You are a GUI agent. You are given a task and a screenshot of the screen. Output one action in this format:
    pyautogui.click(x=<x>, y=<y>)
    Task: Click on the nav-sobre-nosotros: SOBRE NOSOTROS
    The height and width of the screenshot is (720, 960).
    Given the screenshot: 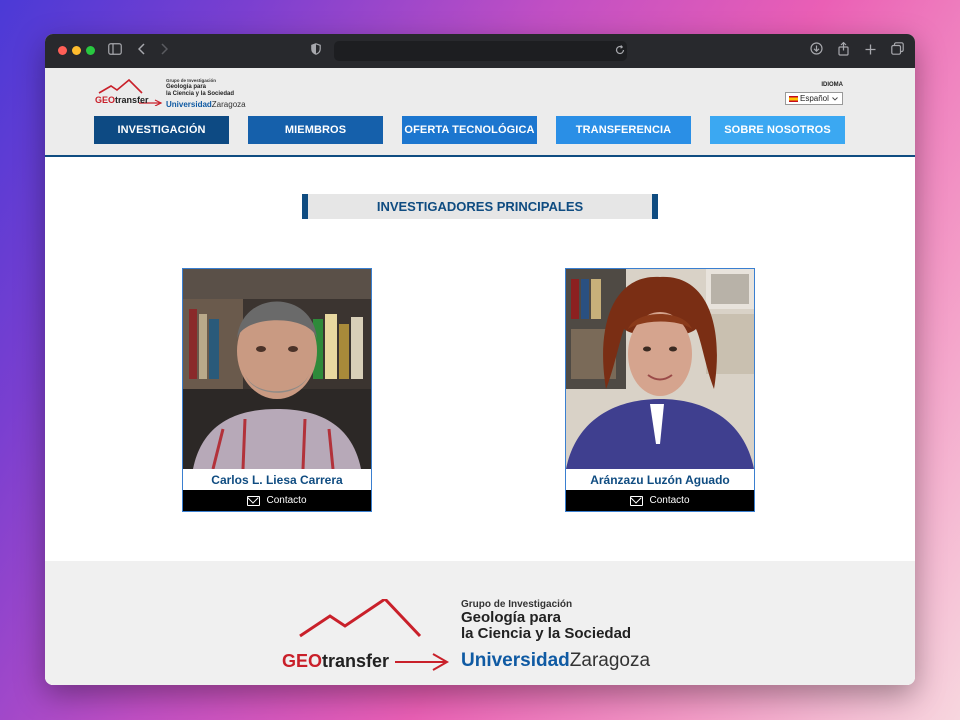 What is the action you would take?
    pyautogui.click(x=777, y=130)
    